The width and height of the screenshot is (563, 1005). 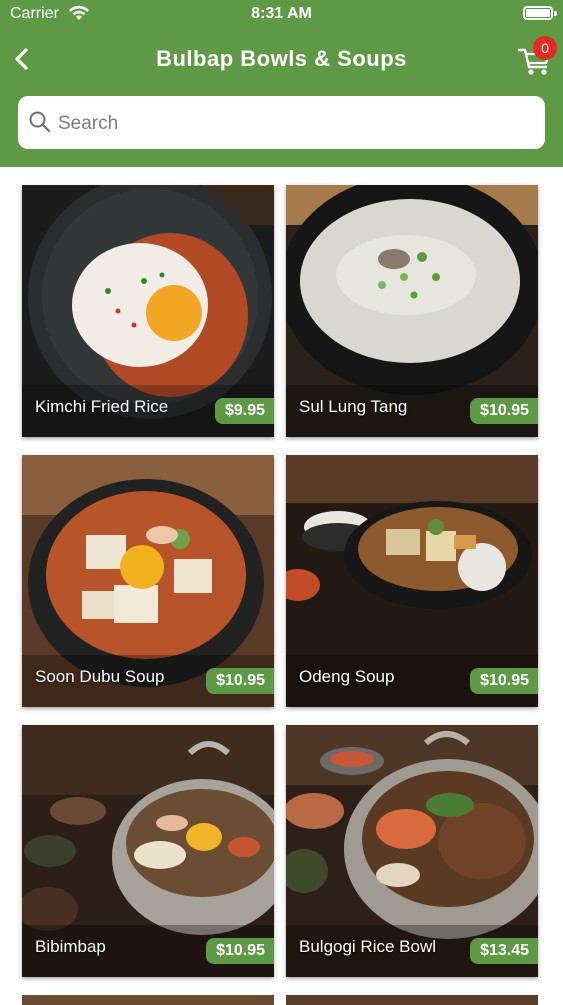 What do you see at coordinates (148, 311) in the screenshot?
I see `menu-item-card: Kimchi Fried Rice $9.95` at bounding box center [148, 311].